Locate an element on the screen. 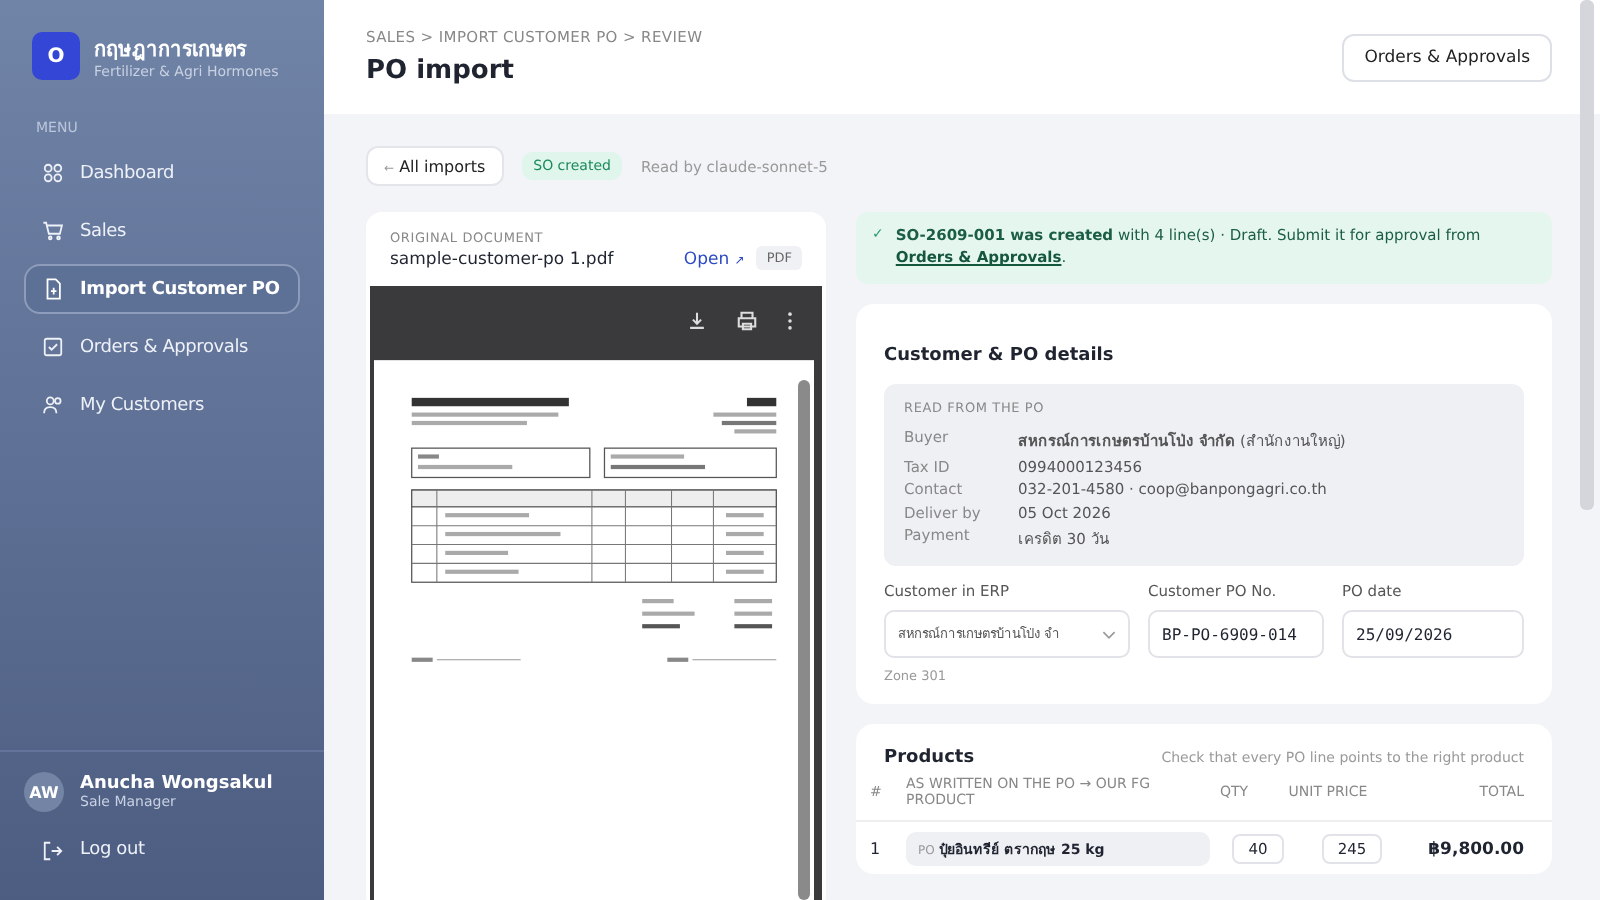 This screenshot has width=1600, height=900. input-field: BP-PO-6909-014 is located at coordinates (1236, 634).